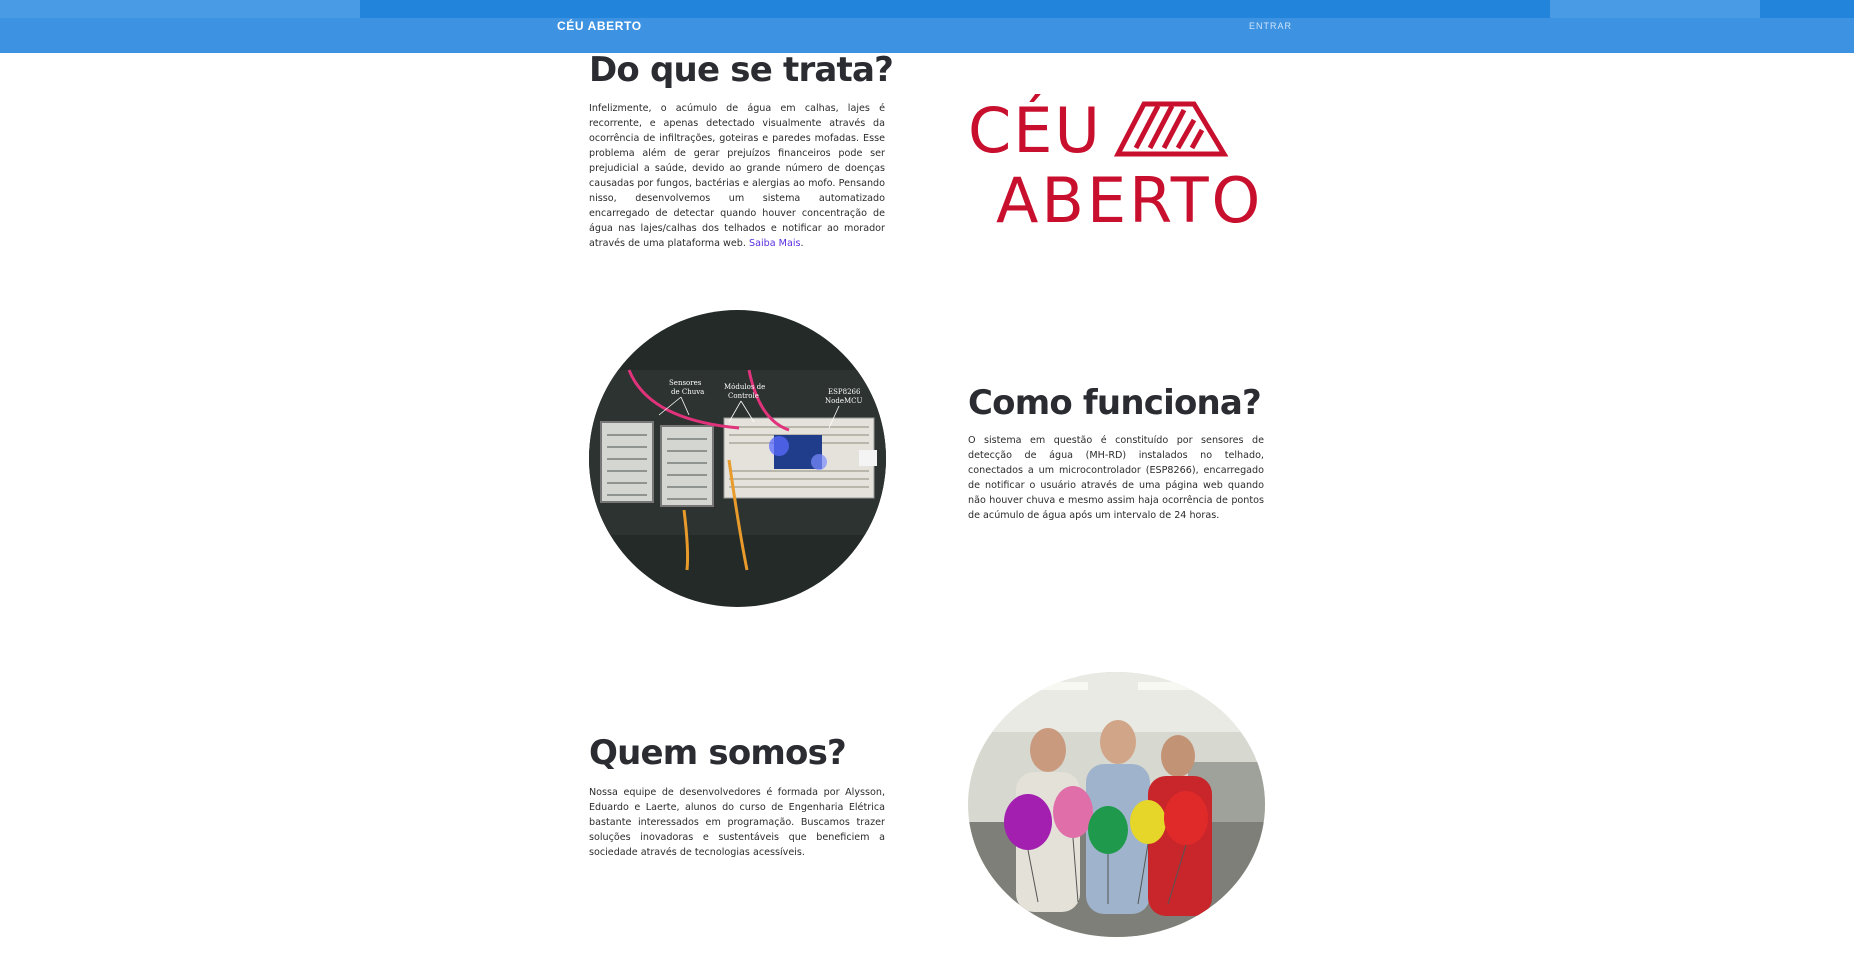 The width and height of the screenshot is (1854, 956). I want to click on login-link: ENTRAR, so click(1270, 26).